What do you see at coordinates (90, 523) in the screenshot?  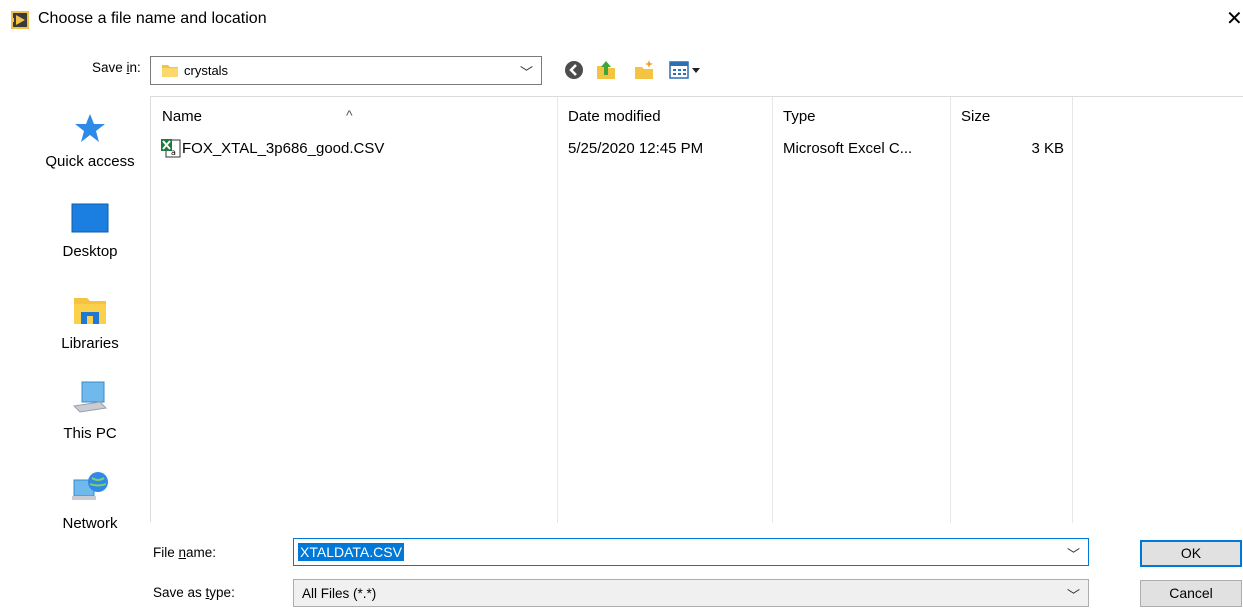 I see `place-label: Network` at bounding box center [90, 523].